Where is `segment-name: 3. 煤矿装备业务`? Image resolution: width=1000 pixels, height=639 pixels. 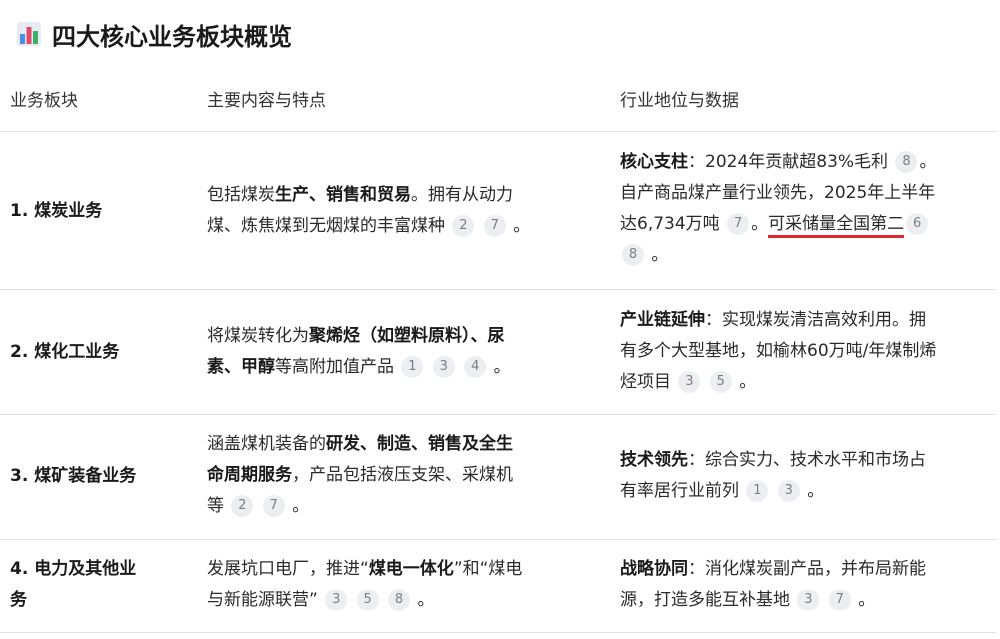
segment-name: 3. 煤矿装备业务 is located at coordinates (73, 476).